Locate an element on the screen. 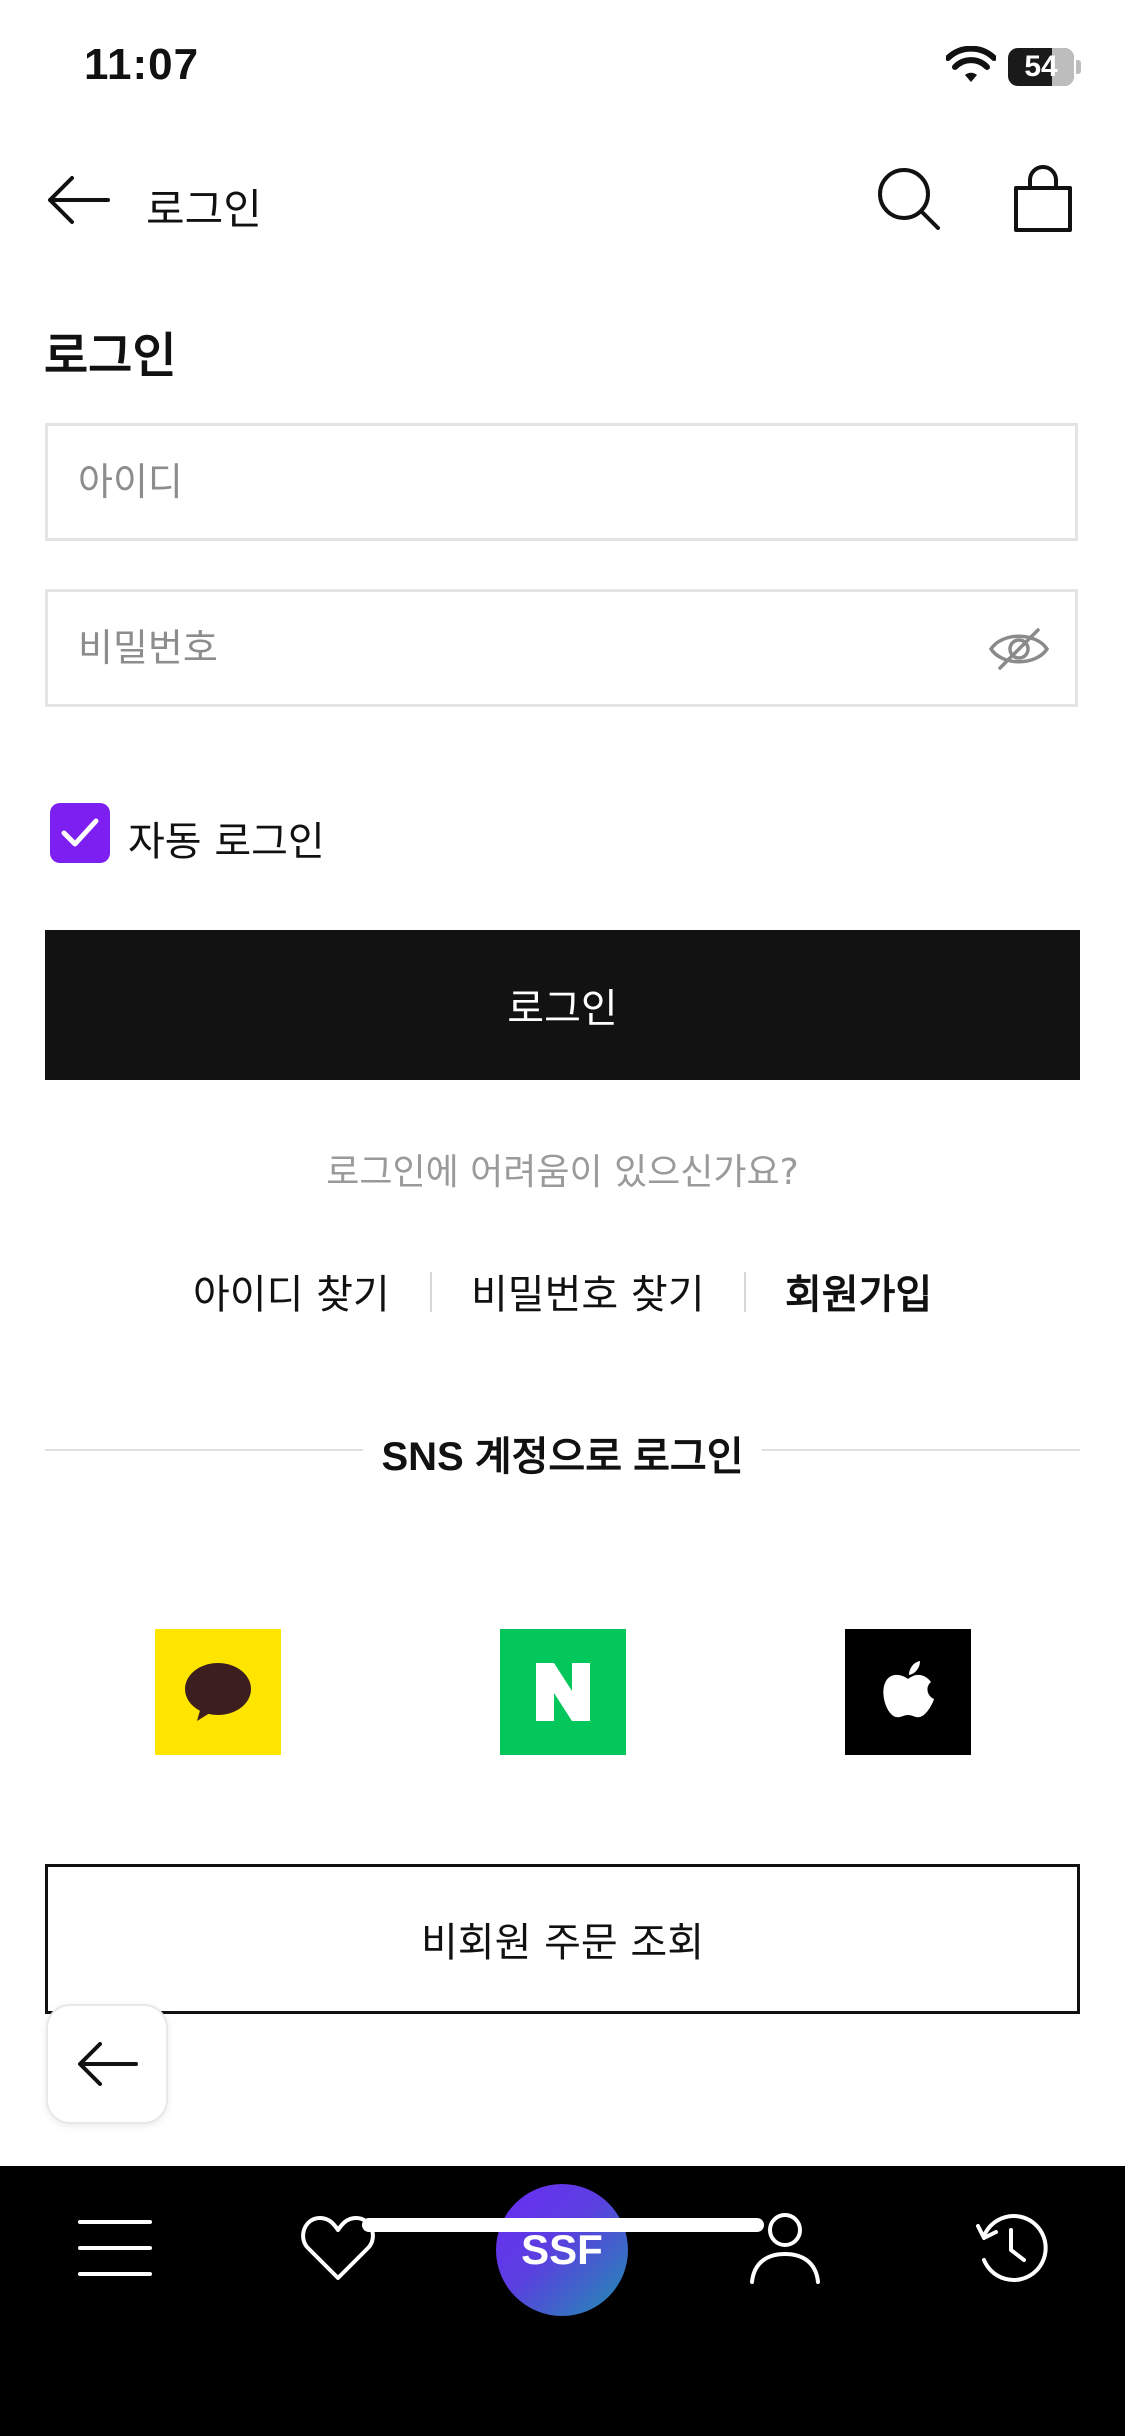  search-icon is located at coordinates (909, 199).